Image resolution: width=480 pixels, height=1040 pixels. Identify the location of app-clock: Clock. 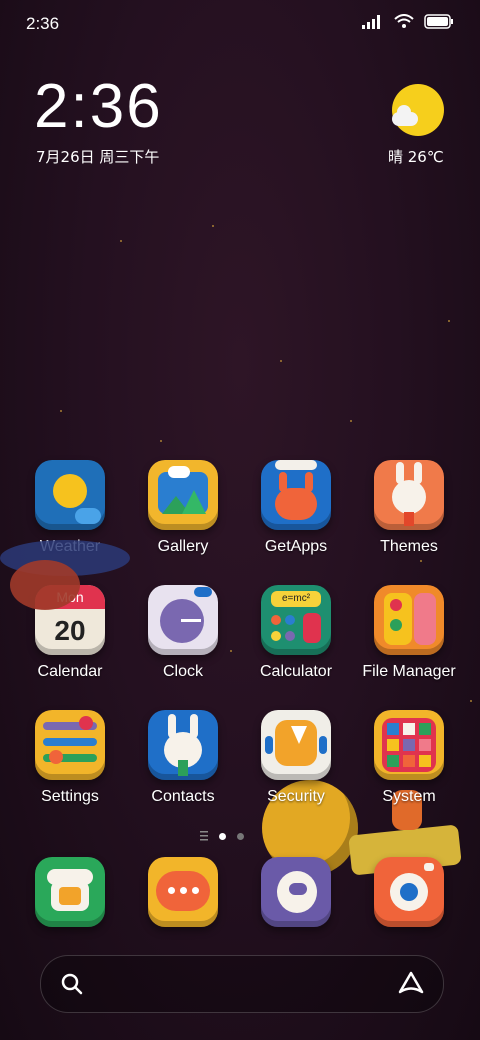
(183, 633).